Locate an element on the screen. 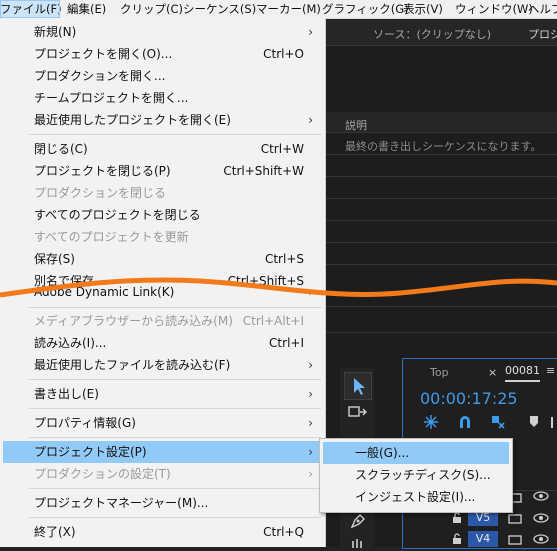 The height and width of the screenshot is (551, 557). menu-marker: マーカー(M) is located at coordinates (288, 9).